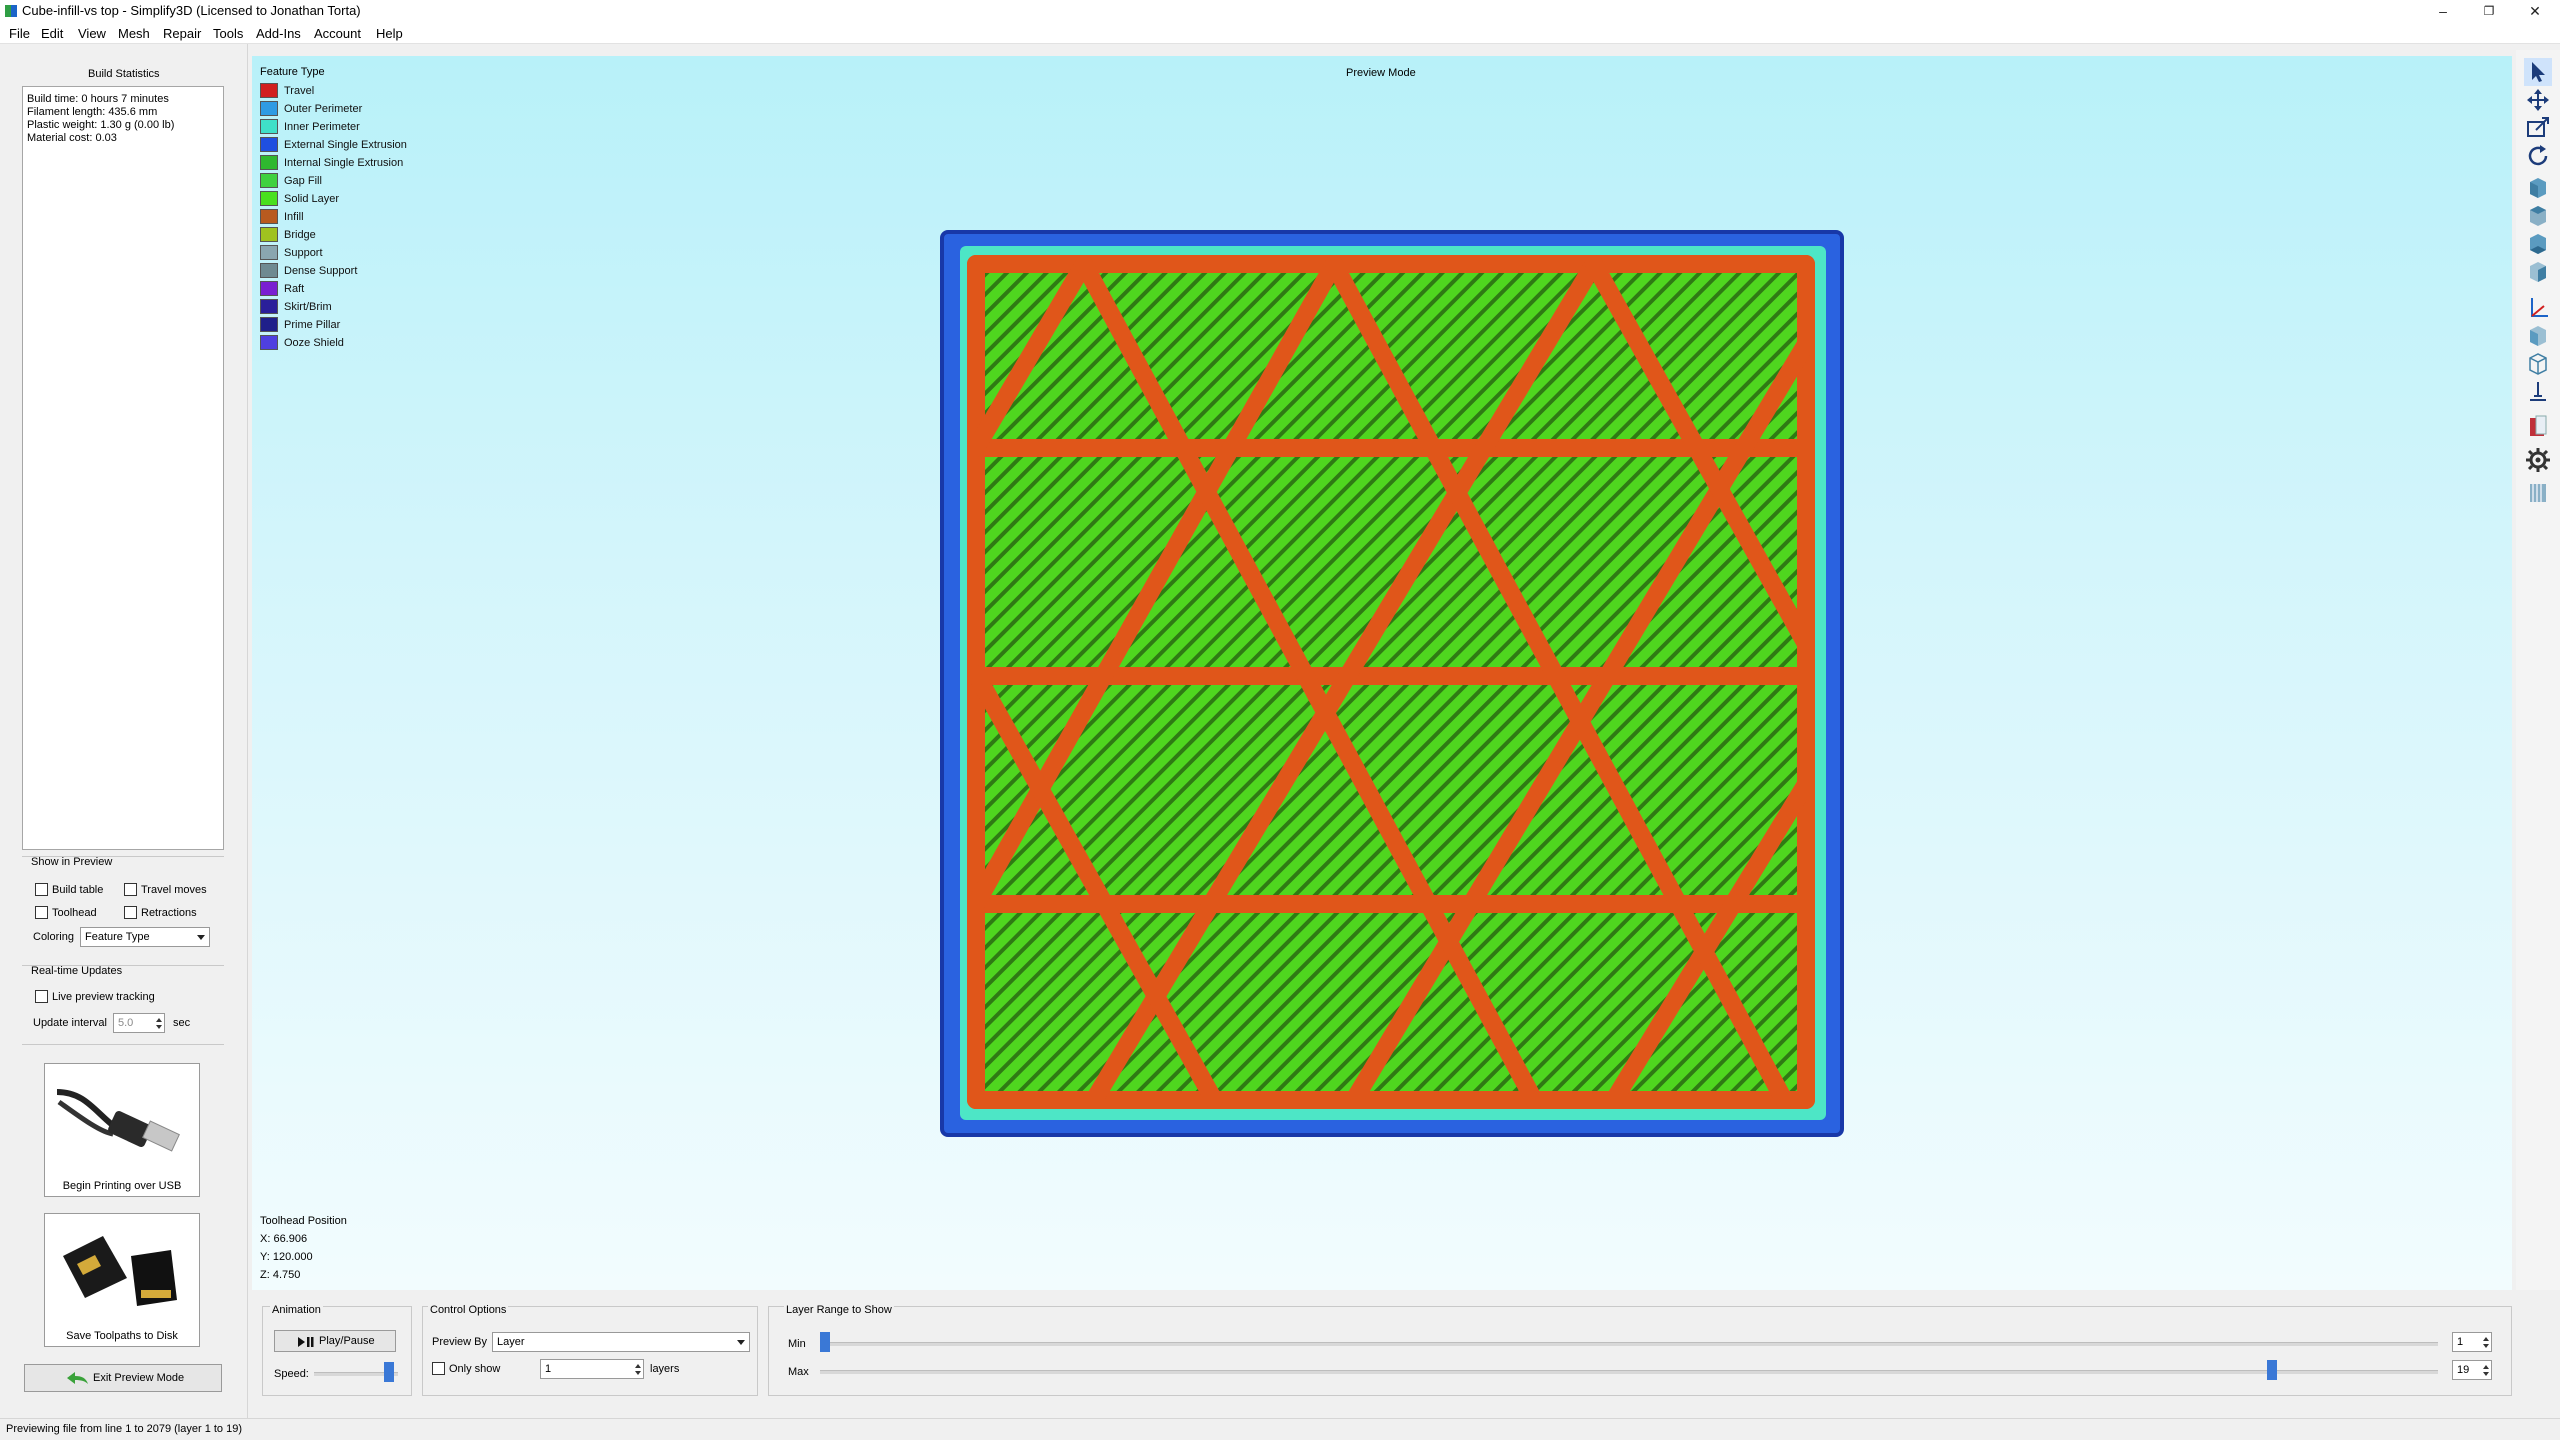 The image size is (2560, 1440). What do you see at coordinates (2443, 11) in the screenshot?
I see `minimize-button: –` at bounding box center [2443, 11].